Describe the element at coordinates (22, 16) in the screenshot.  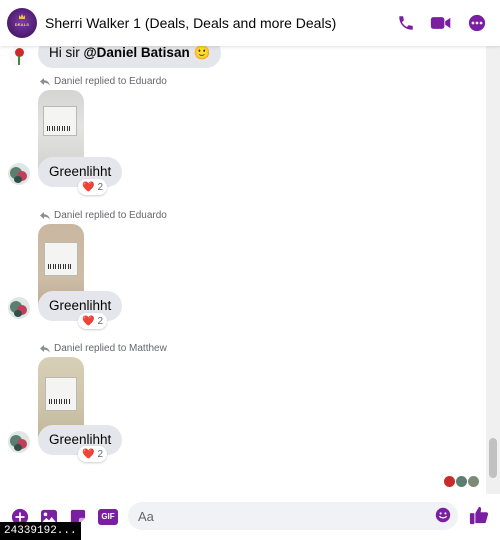
I see `crown-icon` at that location.